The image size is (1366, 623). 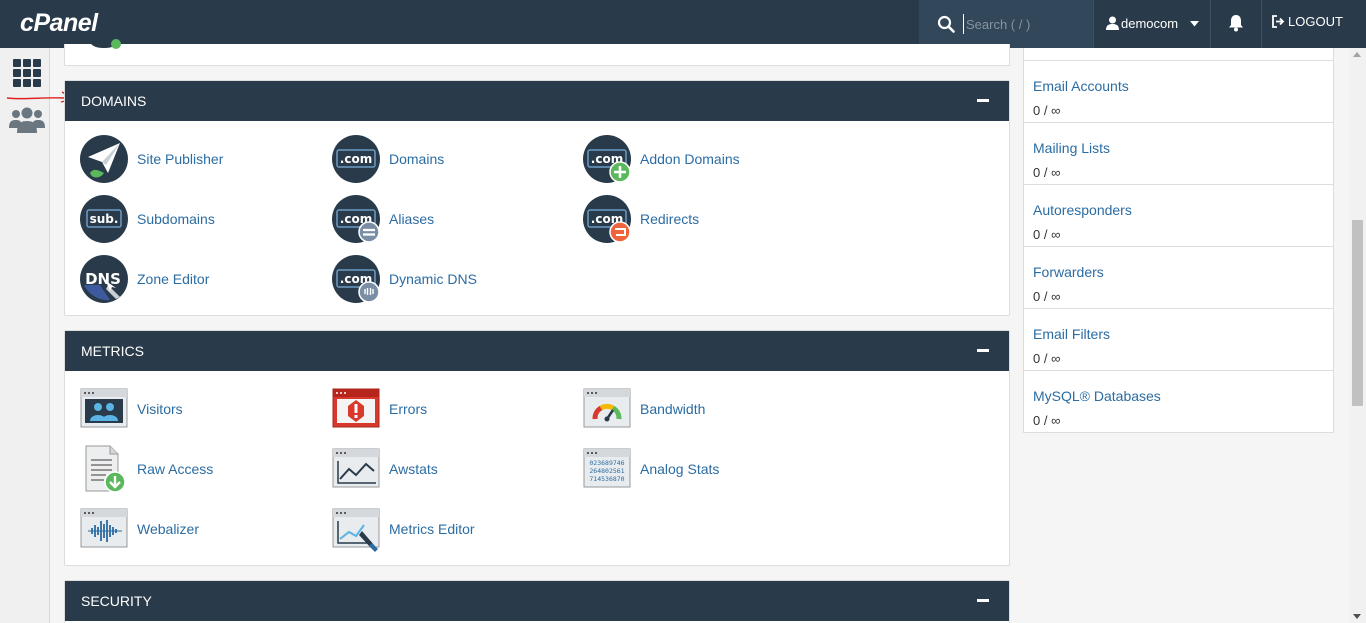 I want to click on addon-domains-link: .com Addon Domains, so click(x=661, y=159).